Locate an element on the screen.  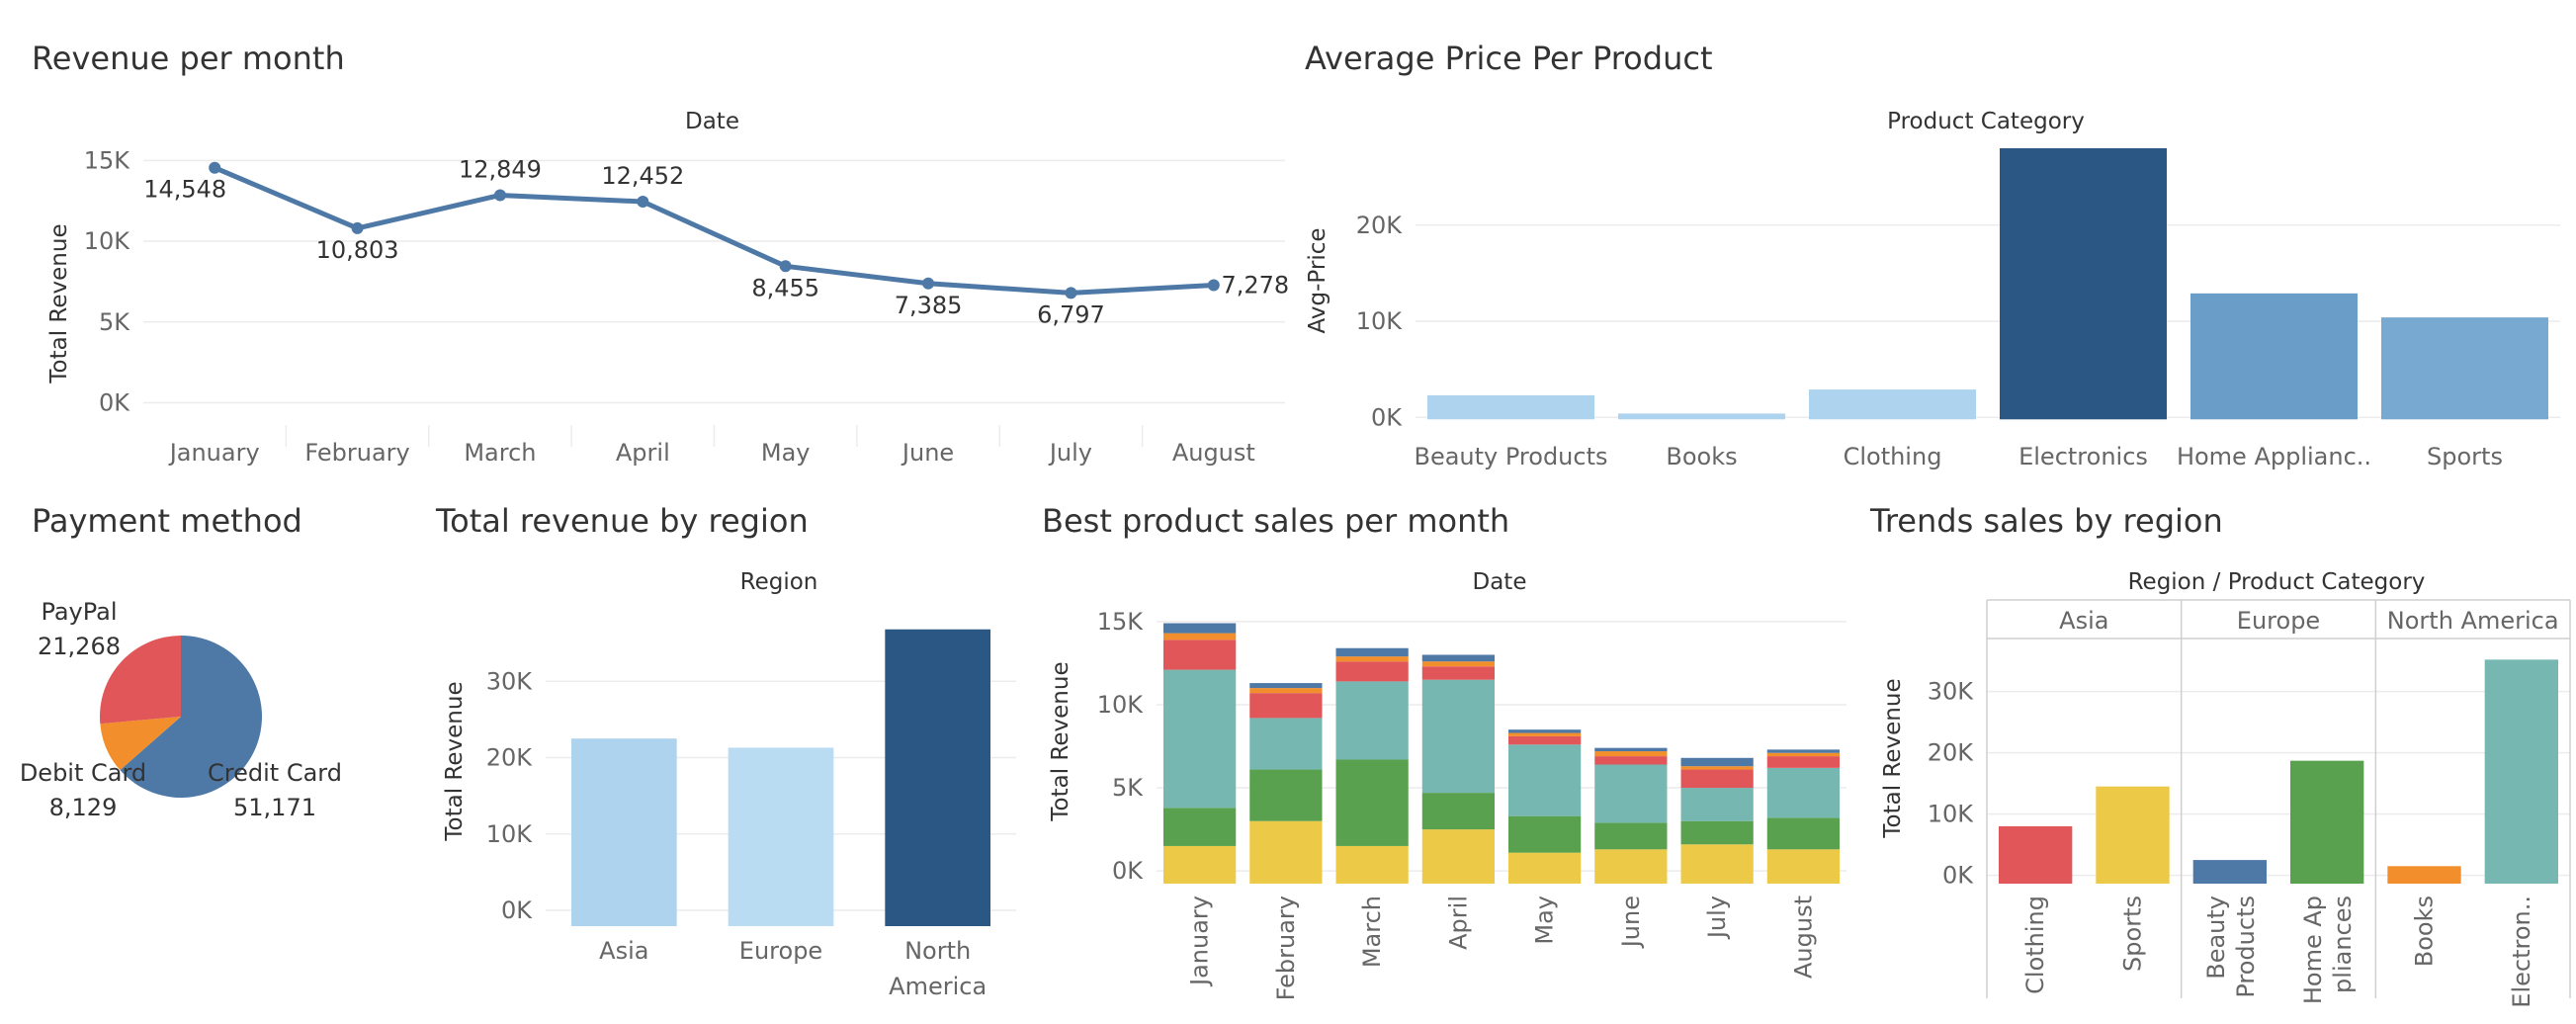
x-tick-label: Europe is located at coordinates (780, 951).